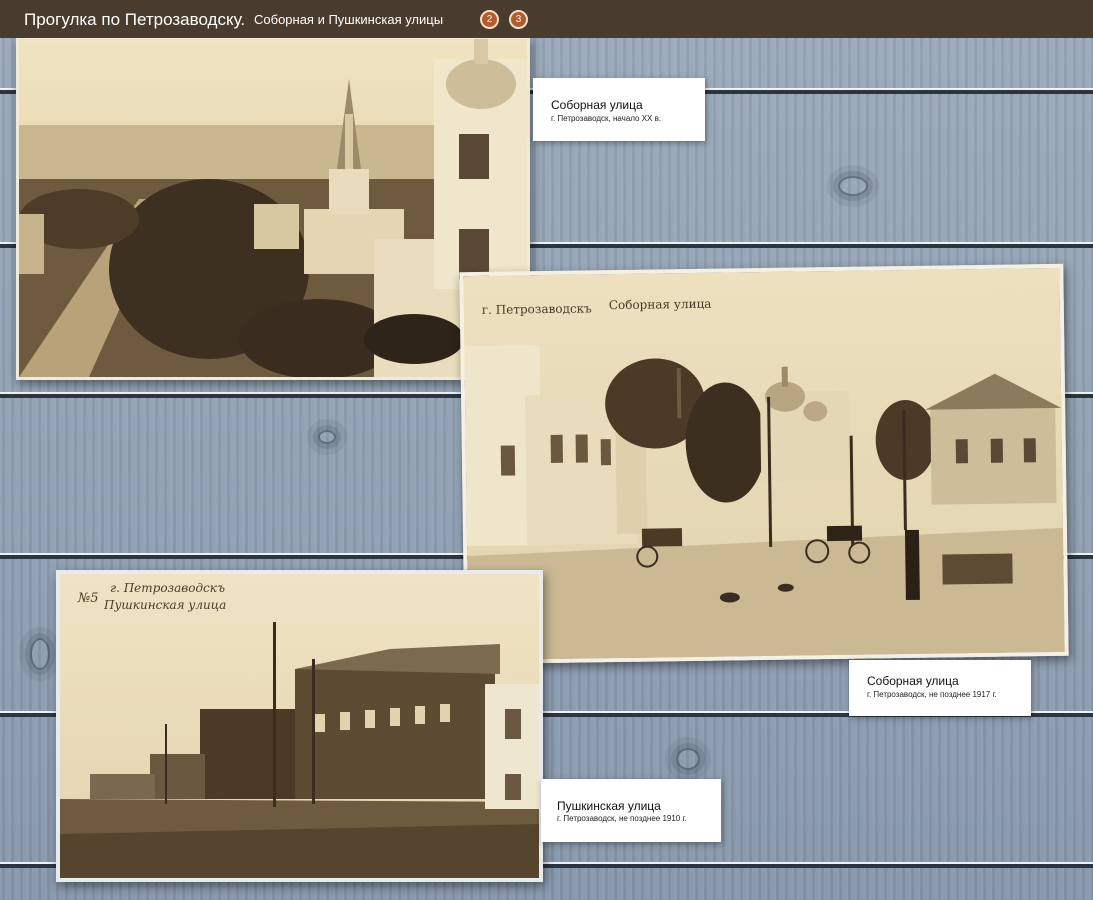 The height and width of the screenshot is (900, 1093). What do you see at coordinates (606, 118) in the screenshot?
I see `caption-subtitle: г. Петрозаводск, начало XX в.` at bounding box center [606, 118].